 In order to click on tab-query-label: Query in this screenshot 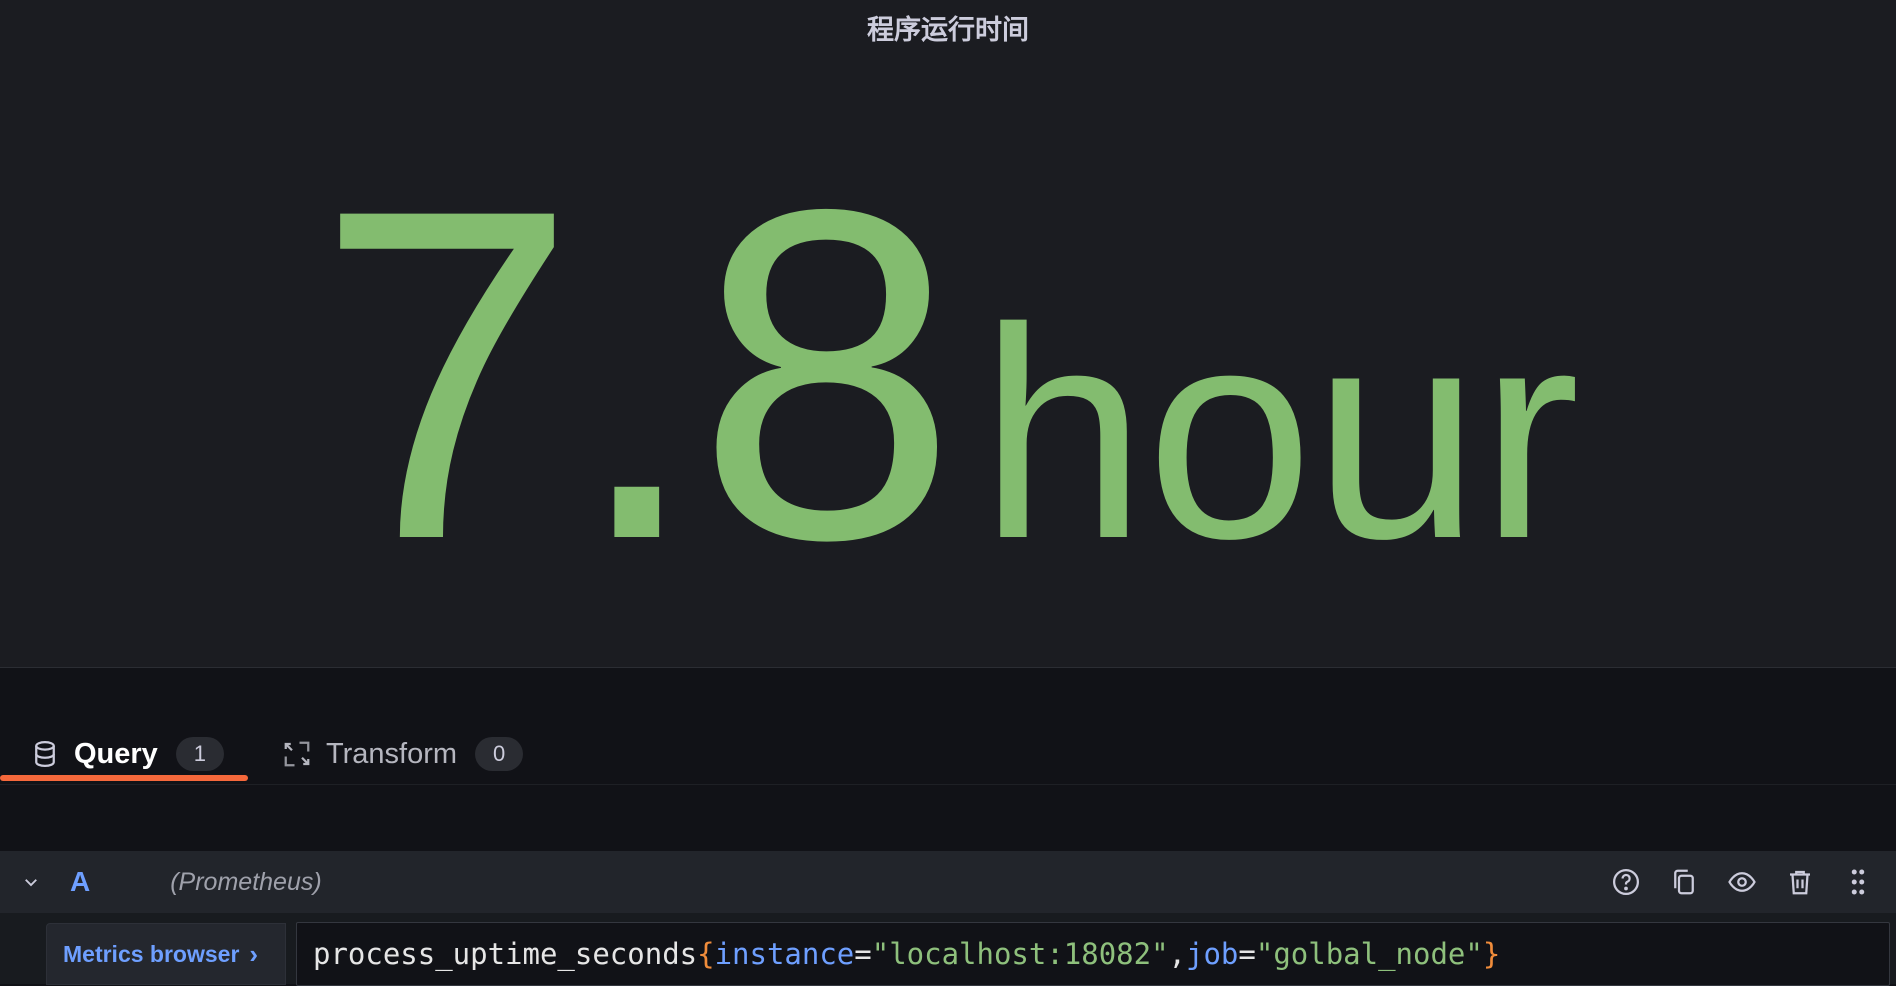, I will do `click(116, 753)`.